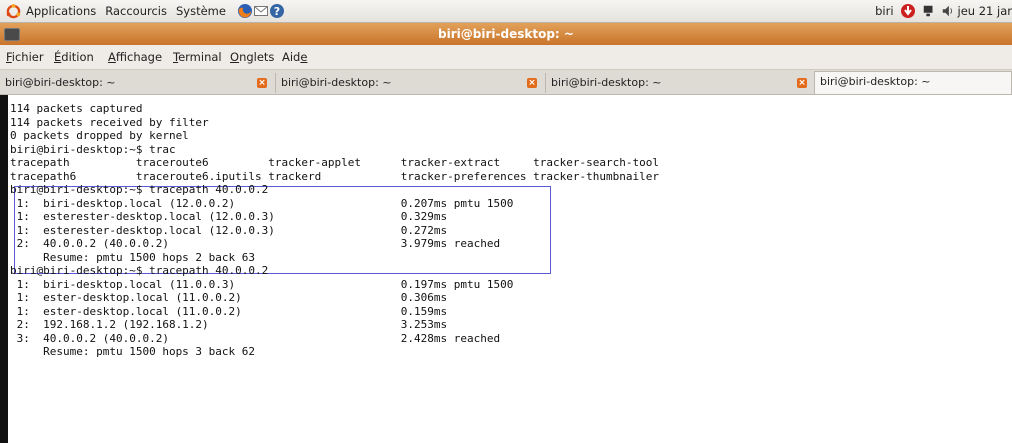 The image size is (1012, 443). What do you see at coordinates (985, 11) in the screenshot?
I see `clock: jeu 21 jar` at bounding box center [985, 11].